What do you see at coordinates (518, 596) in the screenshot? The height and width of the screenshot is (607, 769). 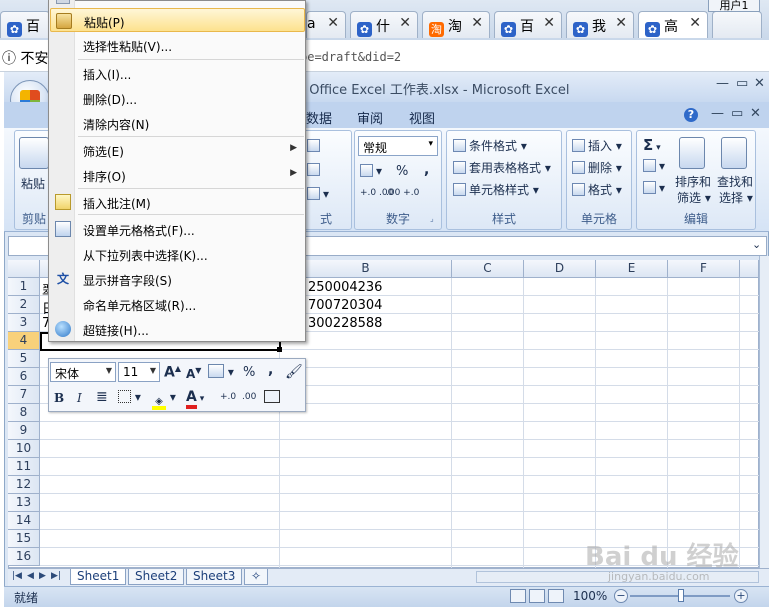 I see `normal-view-icon` at bounding box center [518, 596].